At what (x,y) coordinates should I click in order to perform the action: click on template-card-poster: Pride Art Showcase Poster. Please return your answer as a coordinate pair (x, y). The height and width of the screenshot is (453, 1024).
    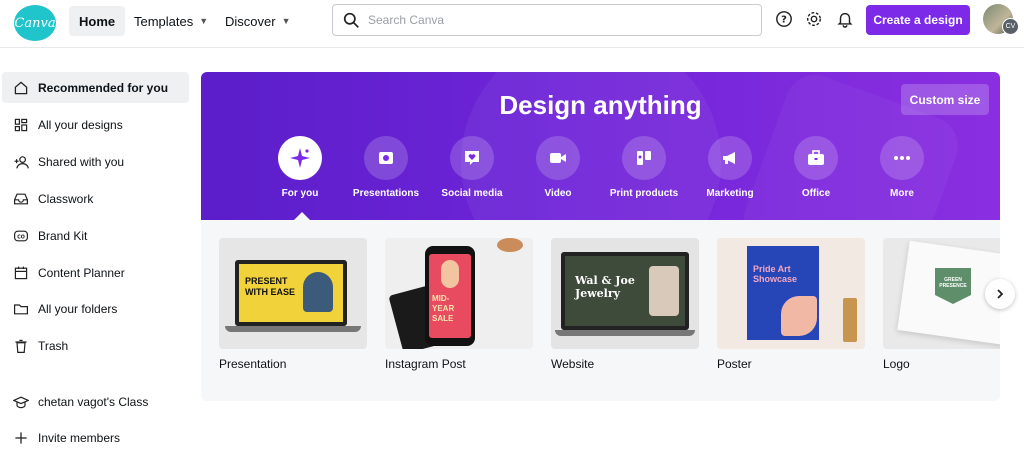
    Looking at the image, I should click on (791, 304).